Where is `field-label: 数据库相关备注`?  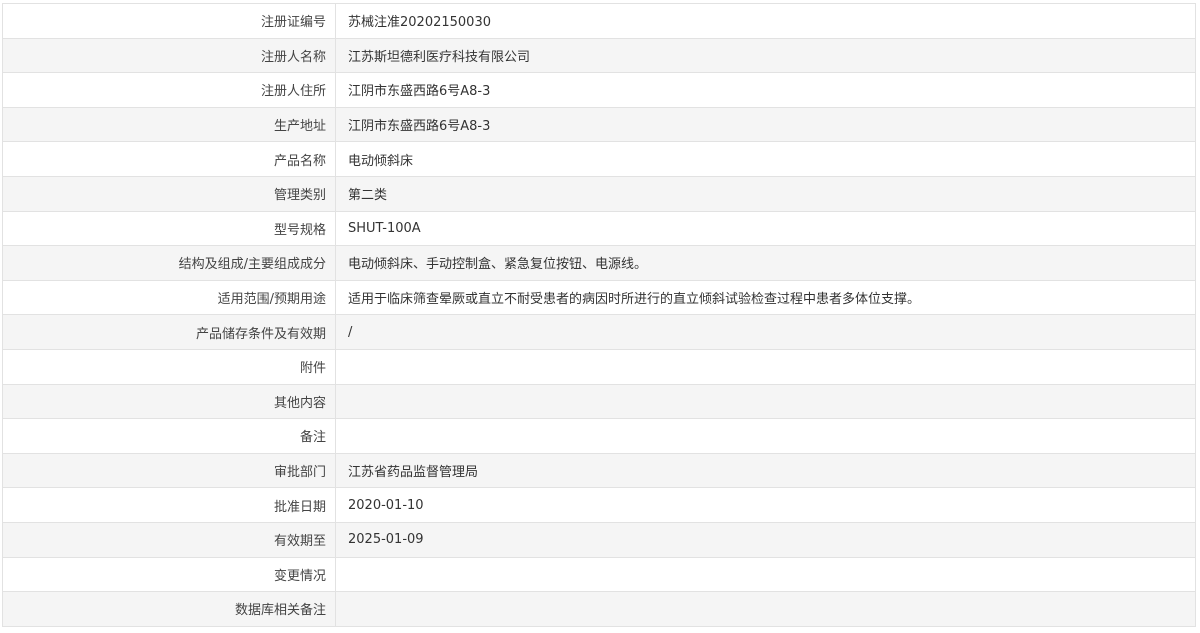 field-label: 数据库相关备注 is located at coordinates (169, 609).